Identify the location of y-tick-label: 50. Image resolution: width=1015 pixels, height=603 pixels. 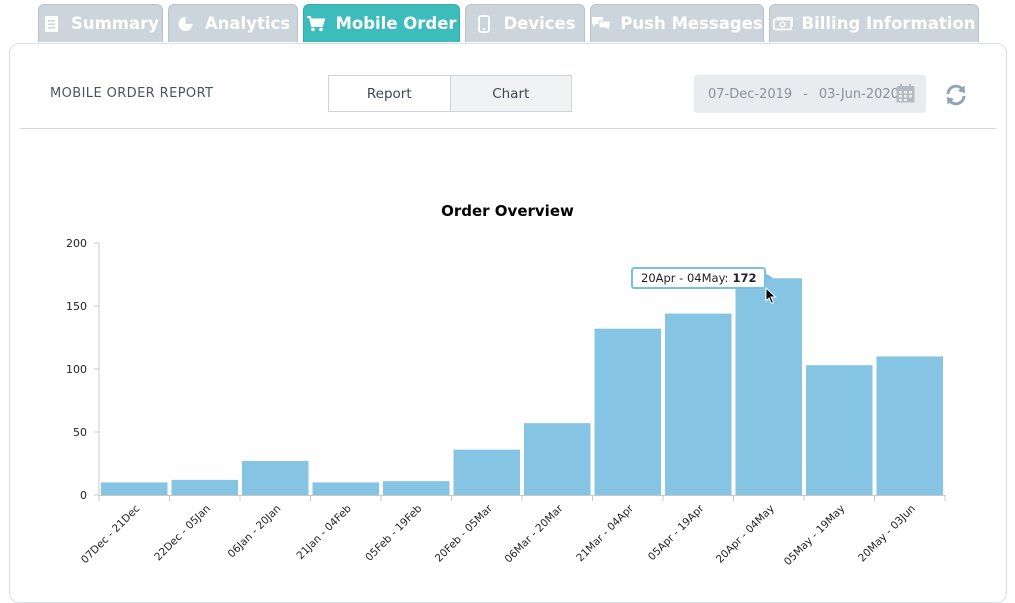
(80, 432).